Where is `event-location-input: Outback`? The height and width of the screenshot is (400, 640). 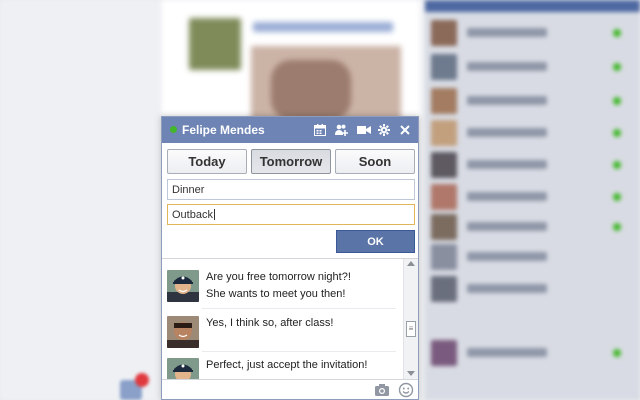 event-location-input: Outback is located at coordinates (291, 214).